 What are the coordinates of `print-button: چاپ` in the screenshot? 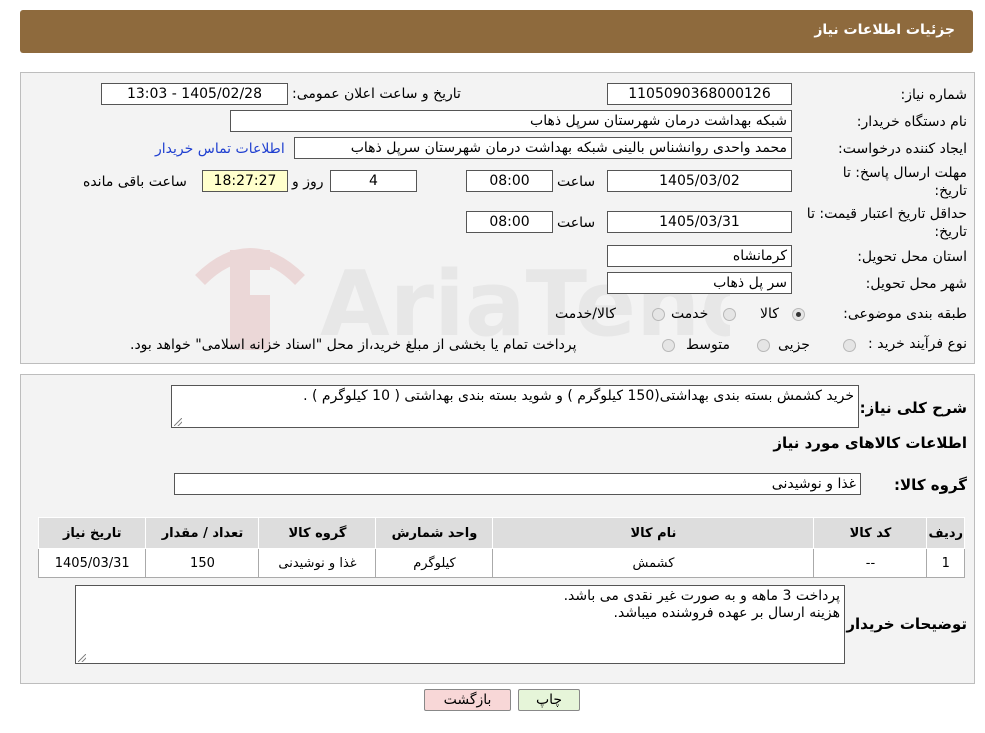 It's located at (549, 700).